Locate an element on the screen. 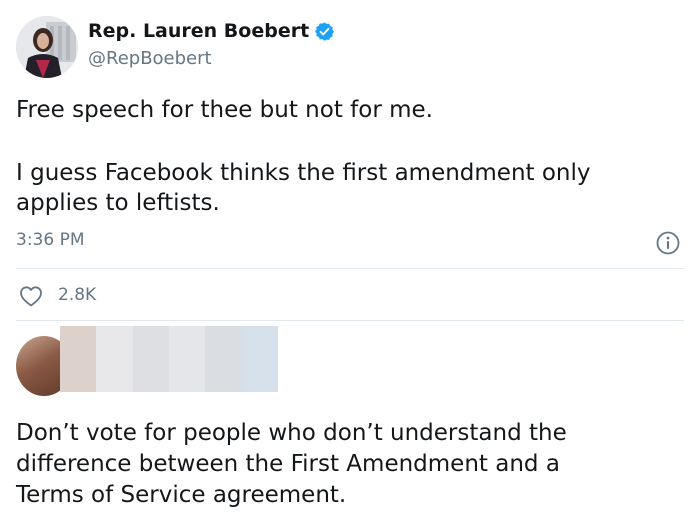 The width and height of the screenshot is (700, 512). author-handle: @RepBoebert is located at coordinates (150, 58).